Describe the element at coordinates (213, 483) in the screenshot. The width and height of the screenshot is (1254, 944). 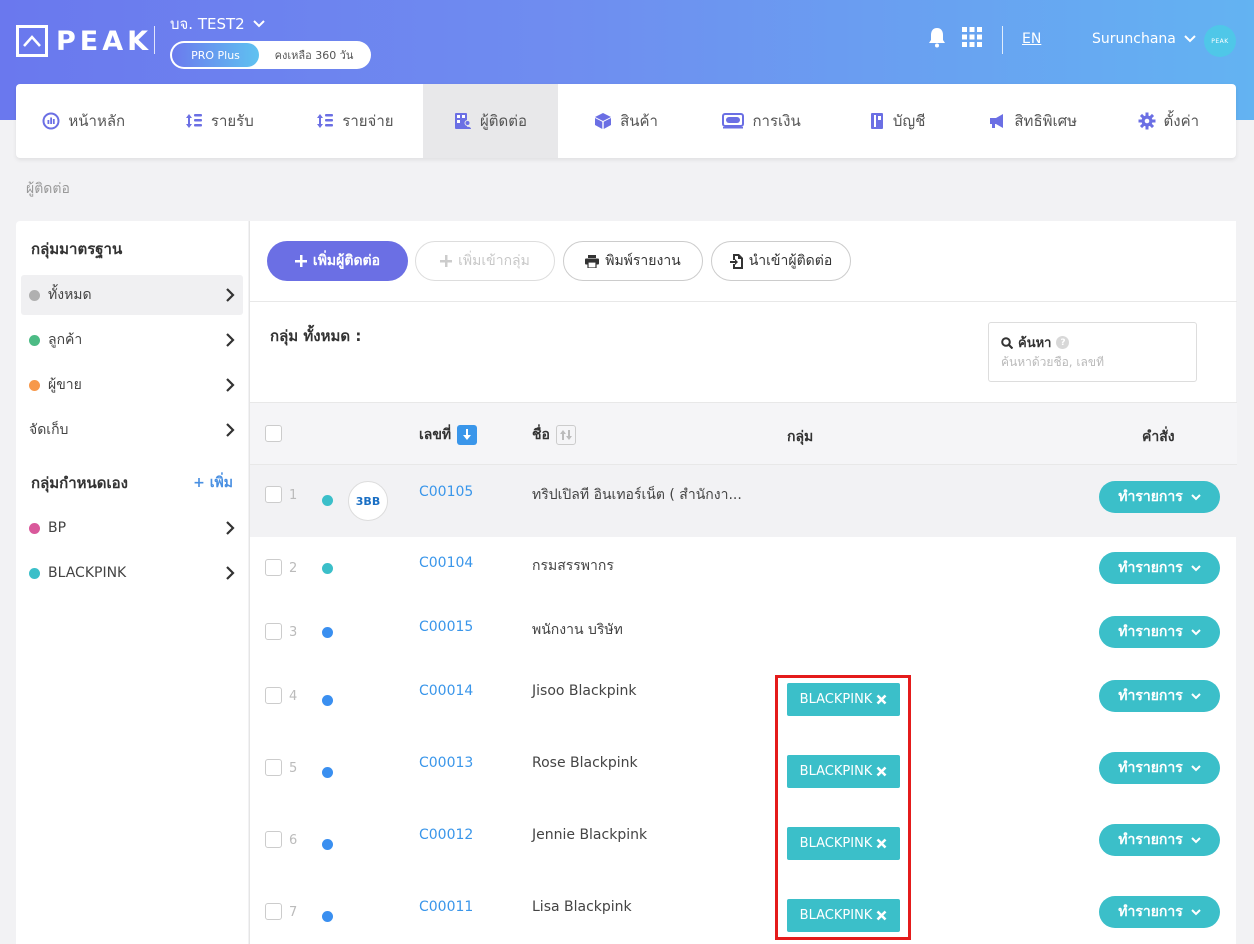
I see `add-group-button: + เพิ่ม` at that location.